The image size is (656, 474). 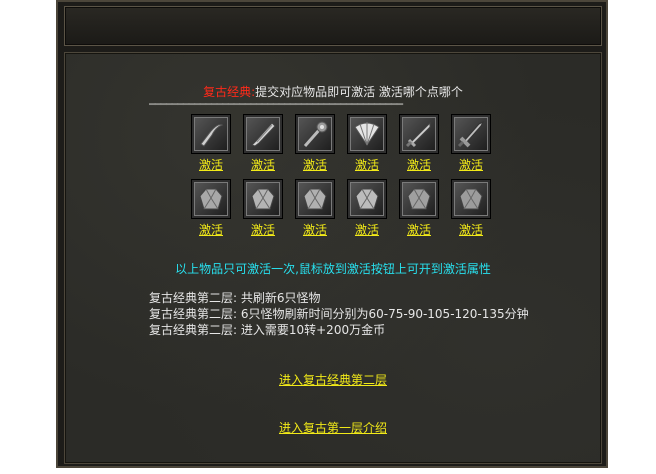 What do you see at coordinates (333, 379) in the screenshot?
I see `enter-second-floor-link: 进入复古经典第二层` at bounding box center [333, 379].